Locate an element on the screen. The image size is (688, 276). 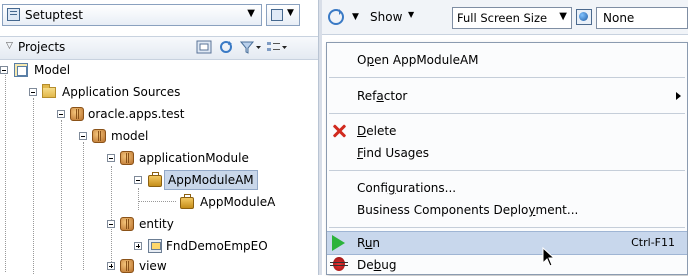
projects-header: ▽ Projects is located at coordinates (159, 48).